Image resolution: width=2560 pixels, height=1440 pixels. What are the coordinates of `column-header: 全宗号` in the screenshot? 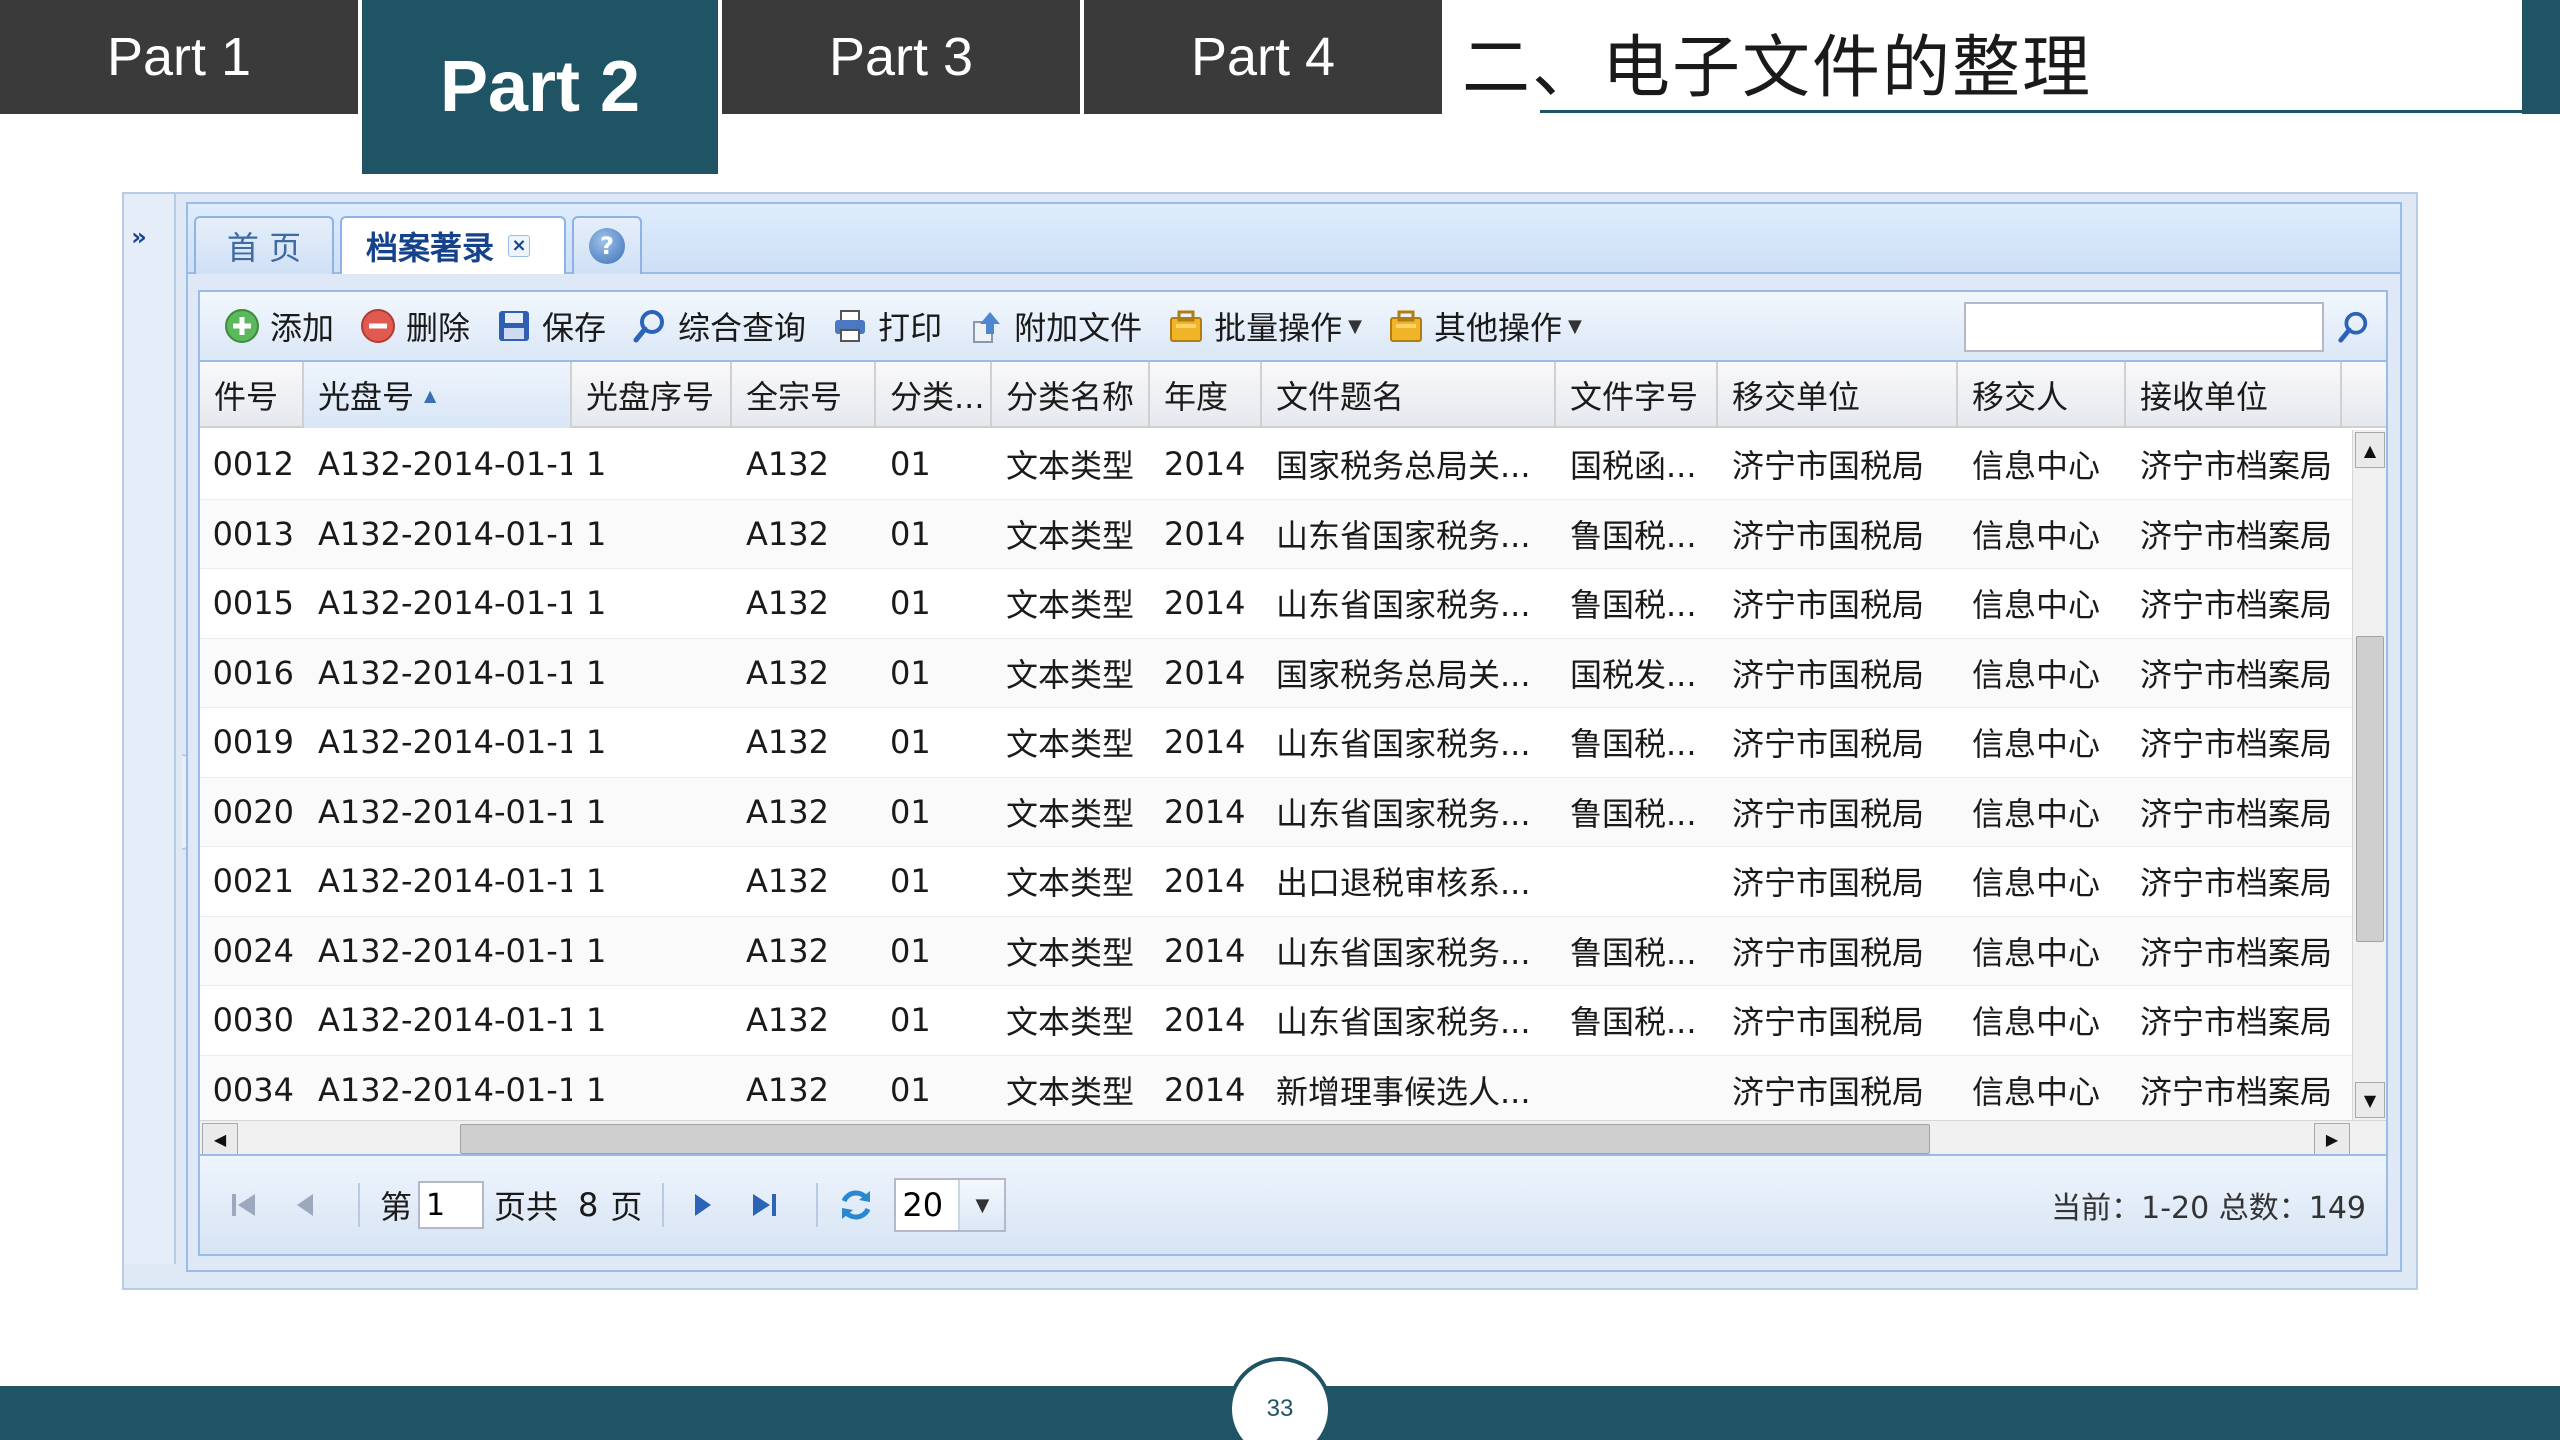 It's located at (804, 395).